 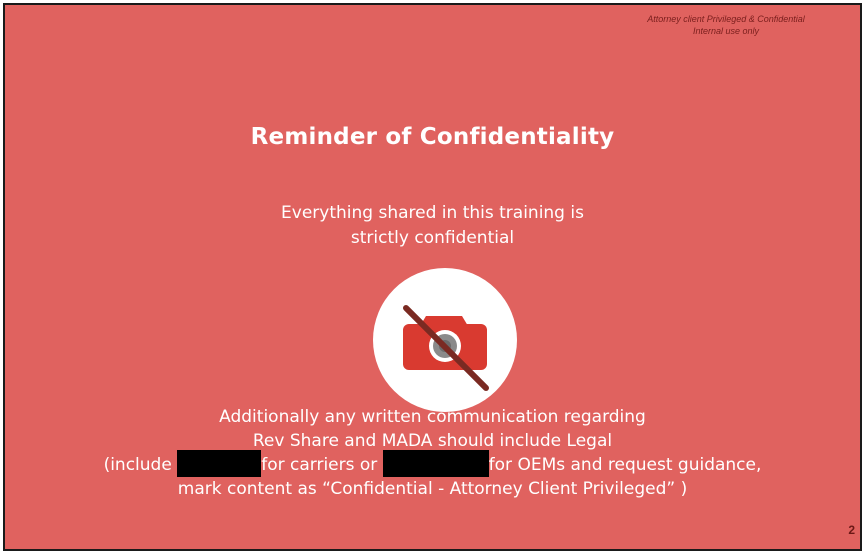 I want to click on slide-title: Reminder of Confidentiality, so click(x=432, y=137).